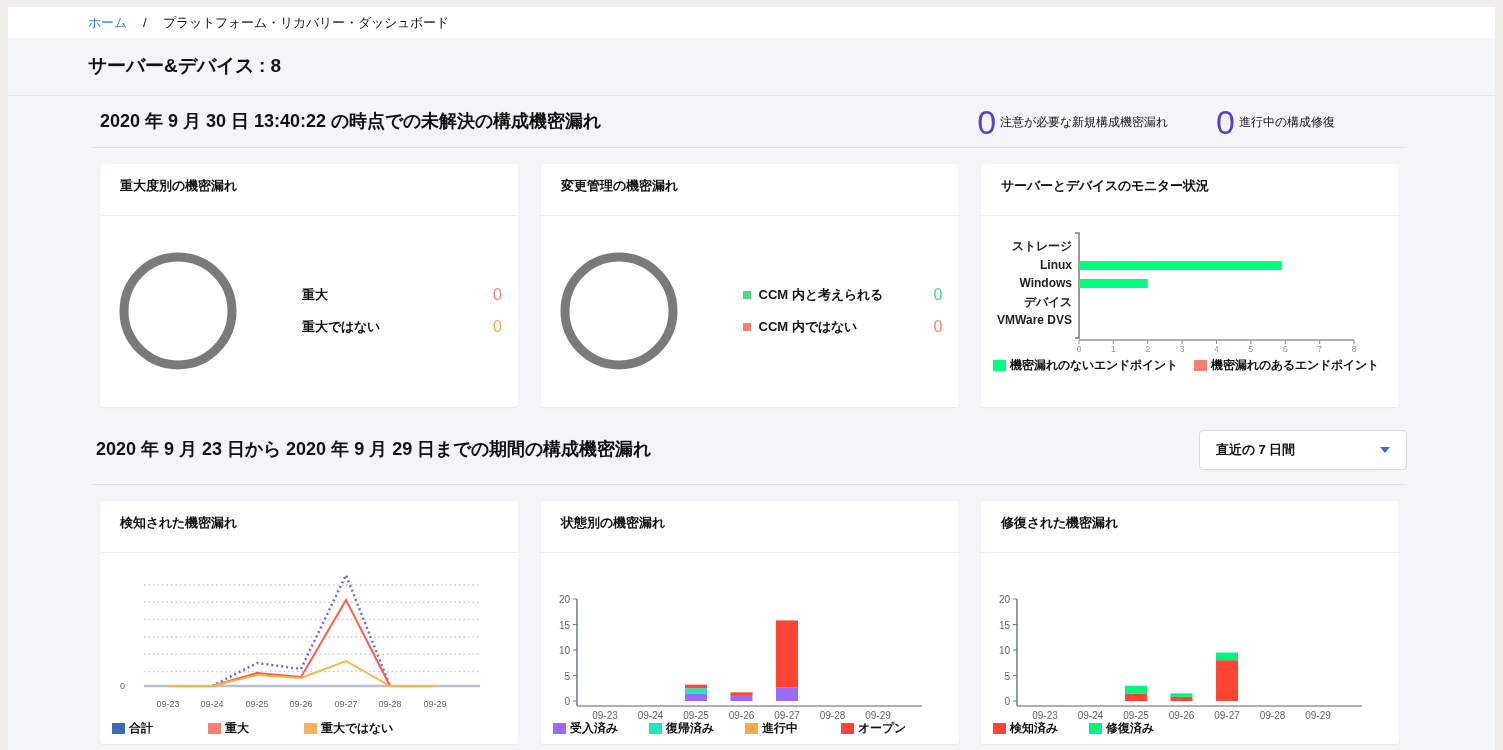 The height and width of the screenshot is (750, 1503). Describe the element at coordinates (1182, 349) in the screenshot. I see `axis-label: 3` at that location.